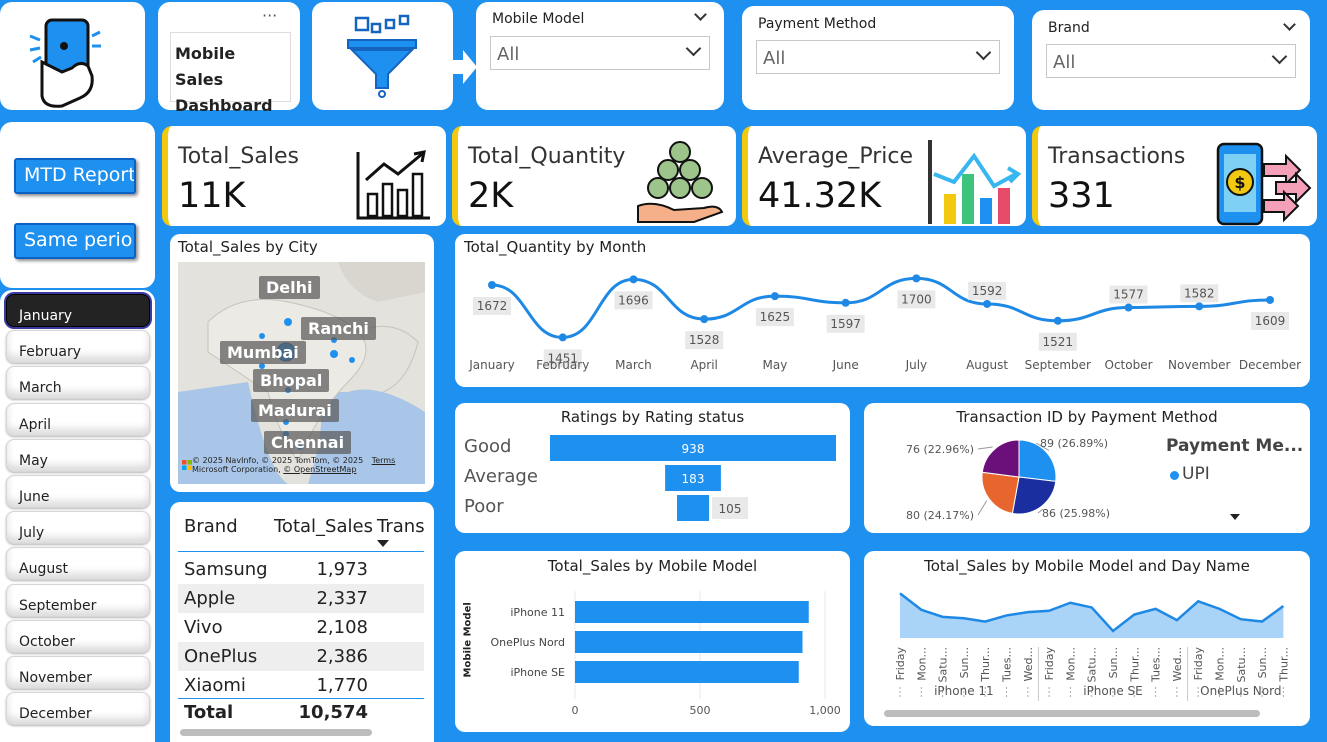  What do you see at coordinates (940, 449) in the screenshot?
I see `slice-label: 76 (22.96%)` at bounding box center [940, 449].